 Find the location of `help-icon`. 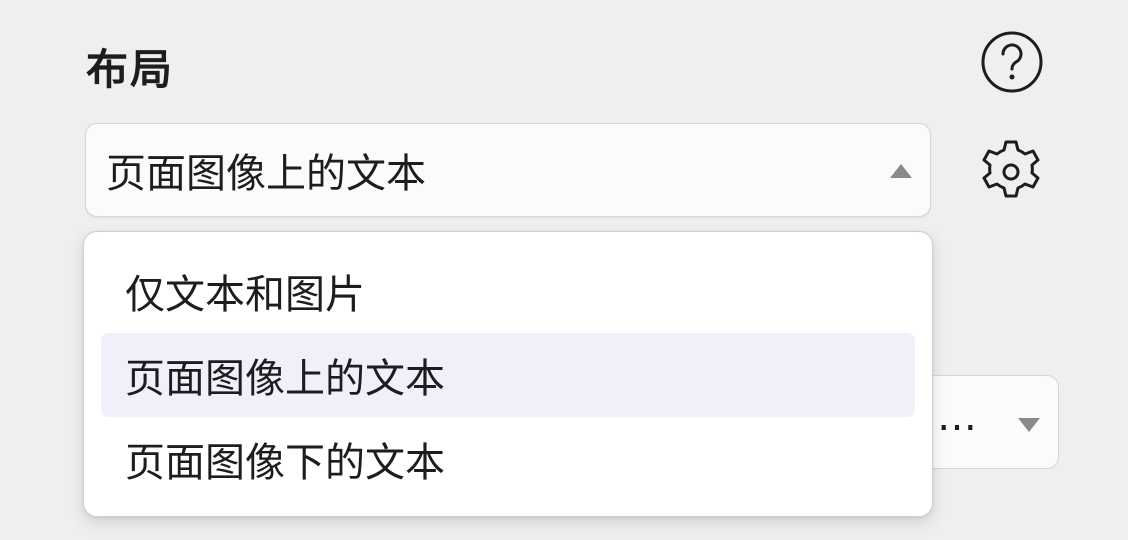

help-icon is located at coordinates (1012, 62).